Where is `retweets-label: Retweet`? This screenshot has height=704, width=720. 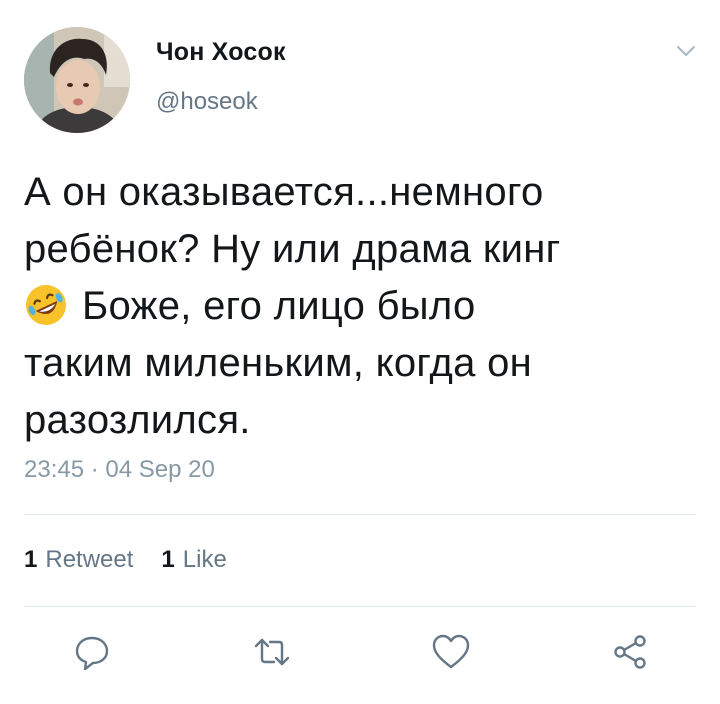
retweets-label: Retweet is located at coordinates (89, 559).